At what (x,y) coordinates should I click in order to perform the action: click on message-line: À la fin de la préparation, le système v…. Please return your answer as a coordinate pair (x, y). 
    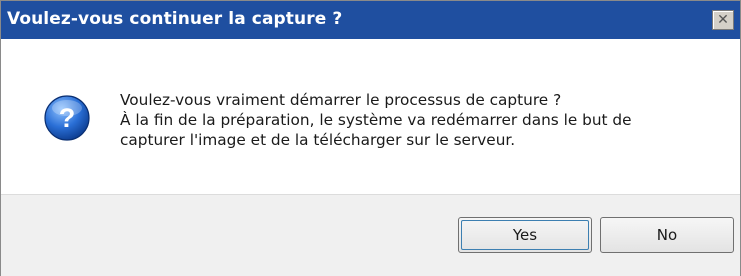
    Looking at the image, I should click on (376, 120).